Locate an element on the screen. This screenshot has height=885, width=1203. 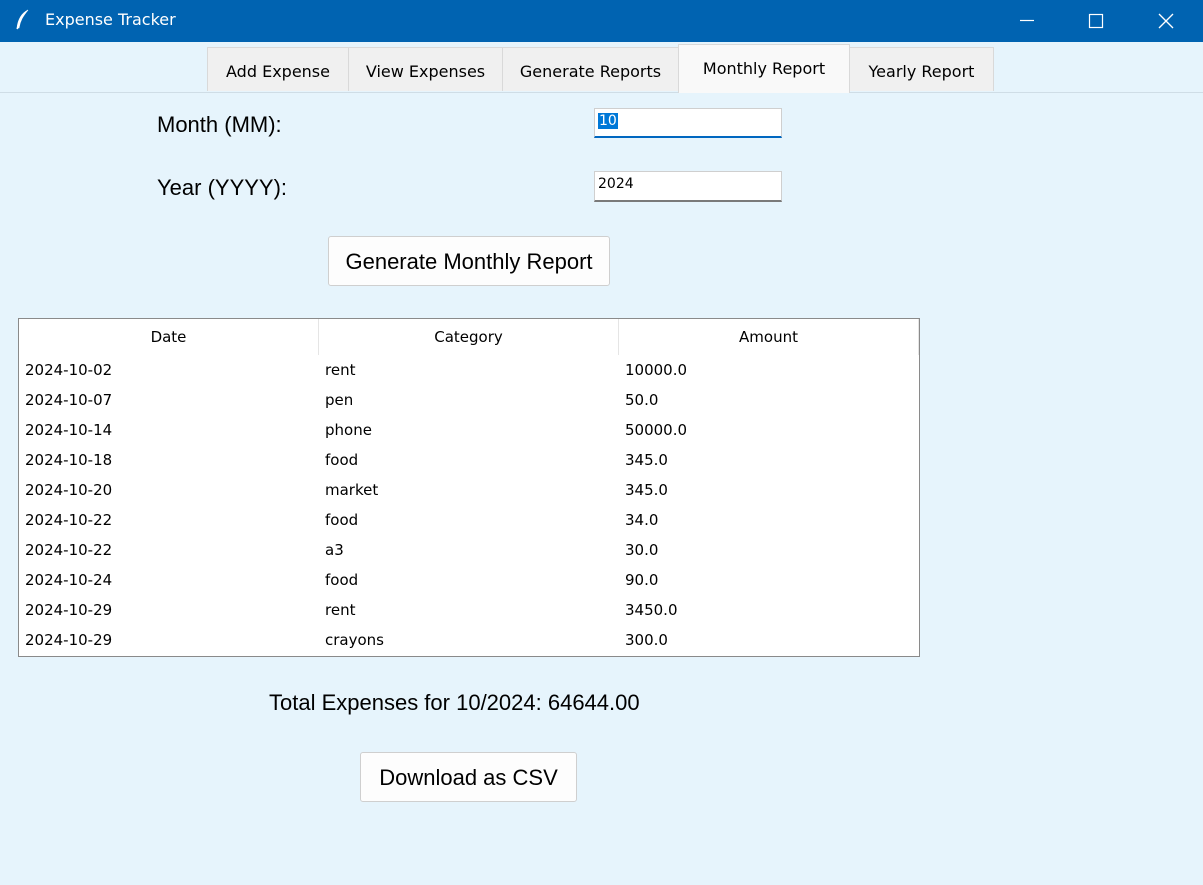
minimize-button is located at coordinates (1027, 21).